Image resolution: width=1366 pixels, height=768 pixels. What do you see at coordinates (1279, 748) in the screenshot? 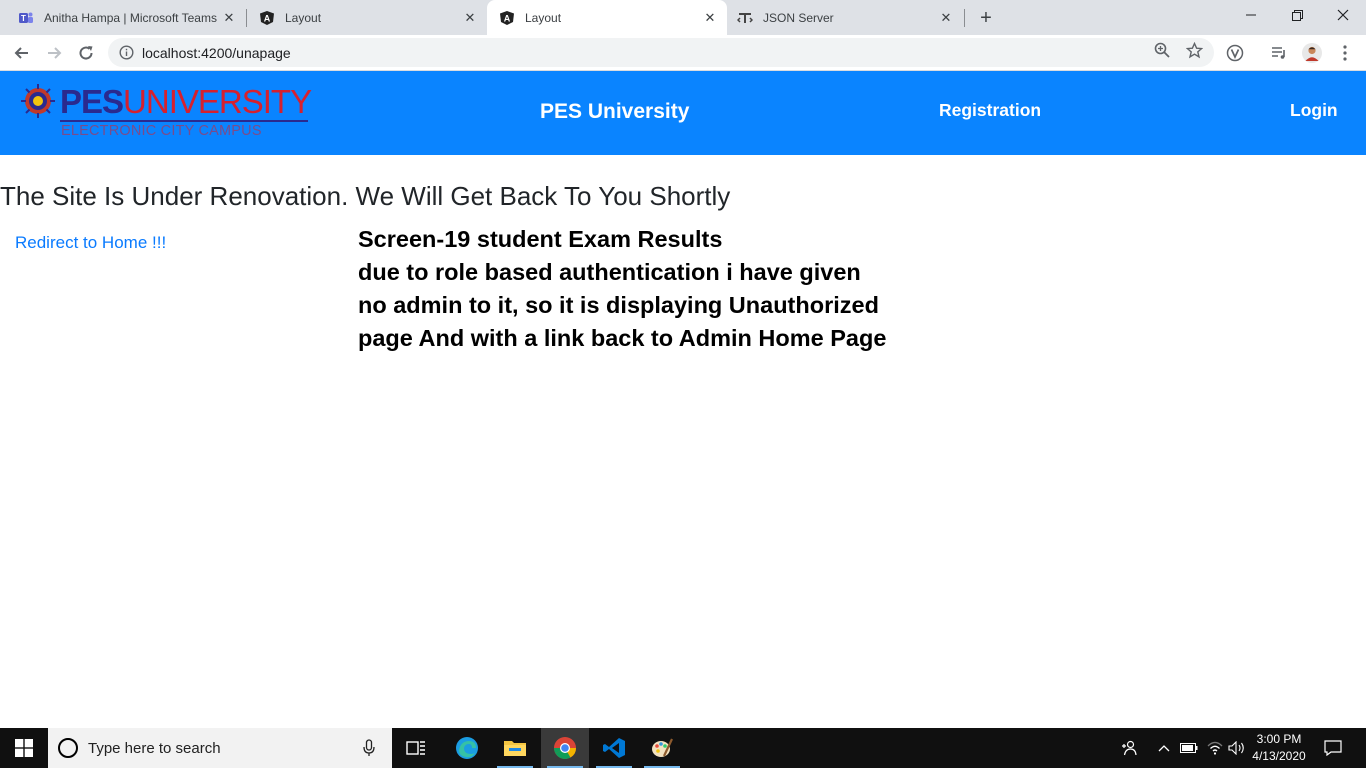
I see `system-clock: 3:00 PM 4/13/2020` at bounding box center [1279, 748].